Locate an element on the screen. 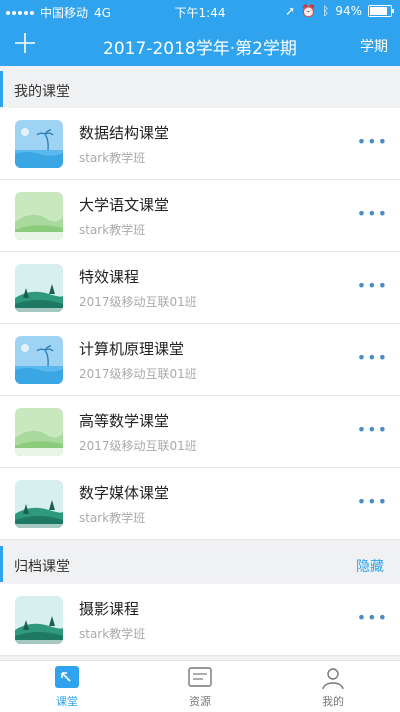 The image size is (400, 712). tab-bar: 课堂 资源 我的 is located at coordinates (200, 686).